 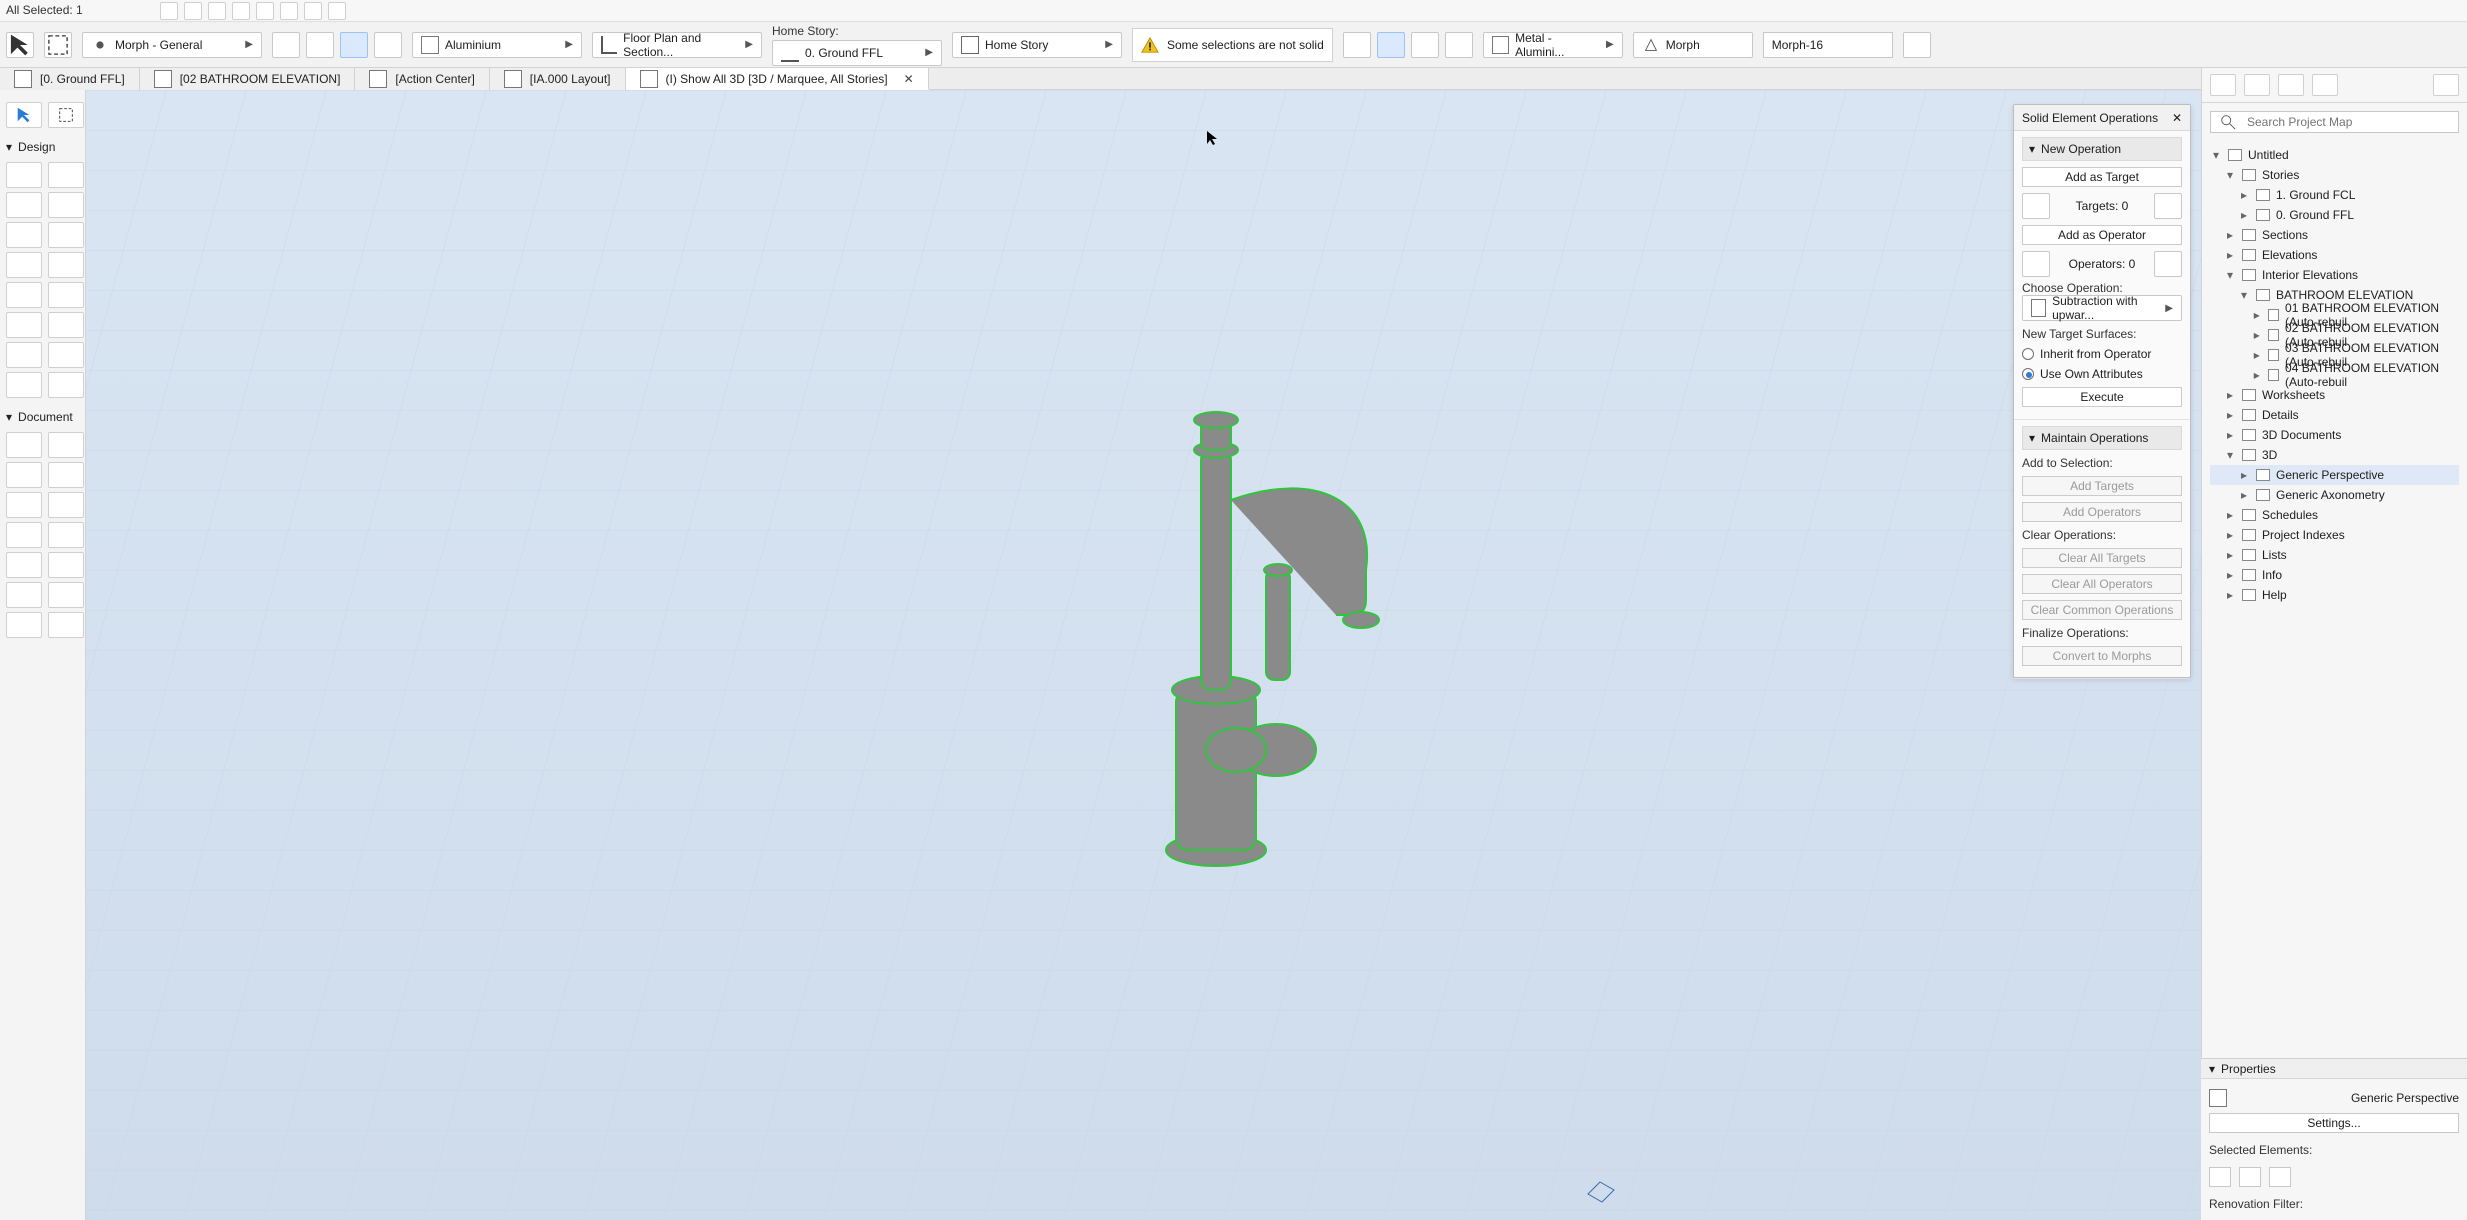 I want to click on tree-node: ▸ 04 BATHROOM ELEVATION (Auto-rebuil, so click(x=2334, y=375).